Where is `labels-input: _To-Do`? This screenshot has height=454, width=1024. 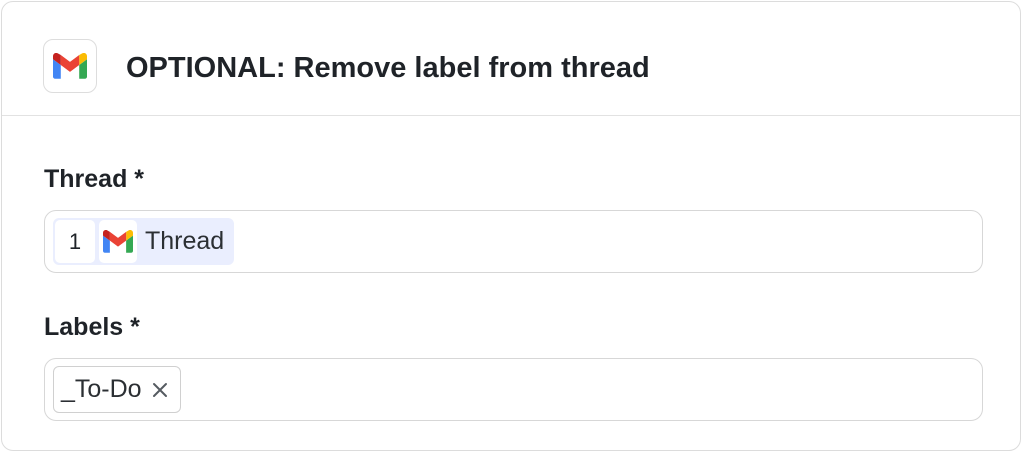 labels-input: _To-Do is located at coordinates (513, 389).